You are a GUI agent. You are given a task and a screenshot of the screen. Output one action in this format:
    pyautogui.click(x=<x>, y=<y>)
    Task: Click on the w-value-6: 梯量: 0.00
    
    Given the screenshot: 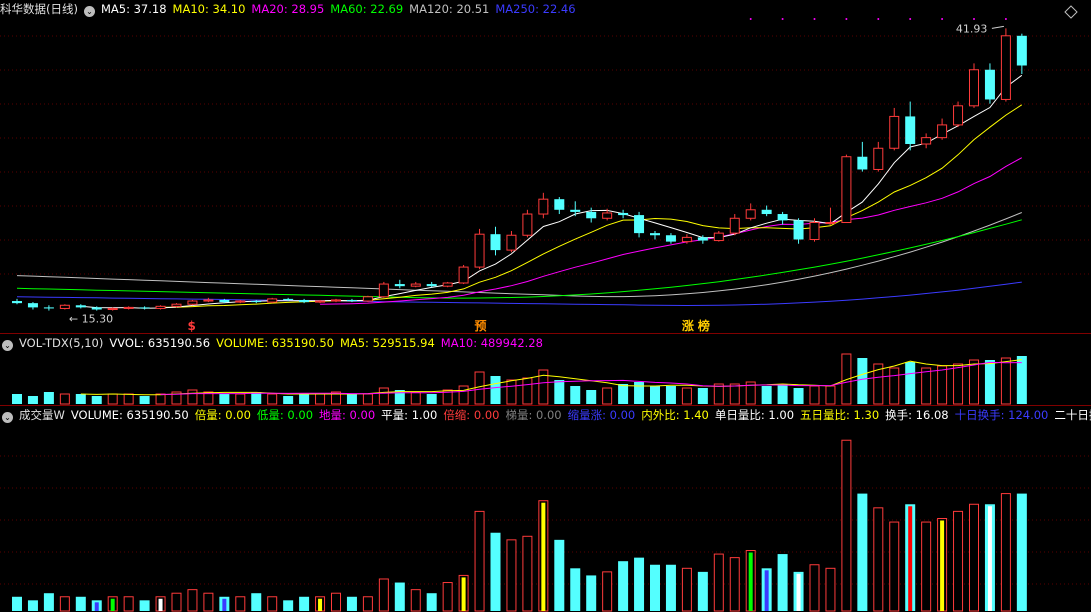 What is the action you would take?
    pyautogui.click(x=533, y=415)
    